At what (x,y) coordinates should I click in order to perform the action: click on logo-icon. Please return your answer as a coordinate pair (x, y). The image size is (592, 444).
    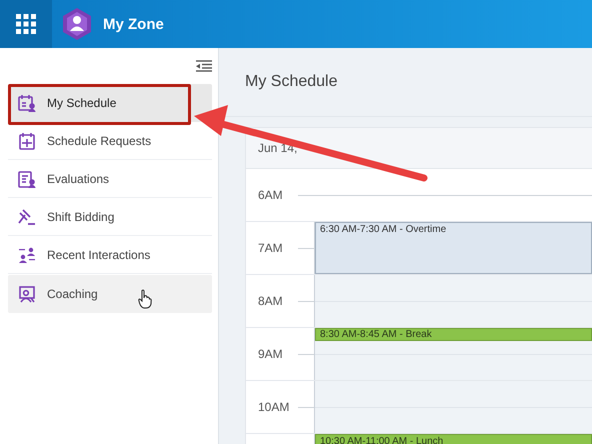
    Looking at the image, I should click on (77, 24).